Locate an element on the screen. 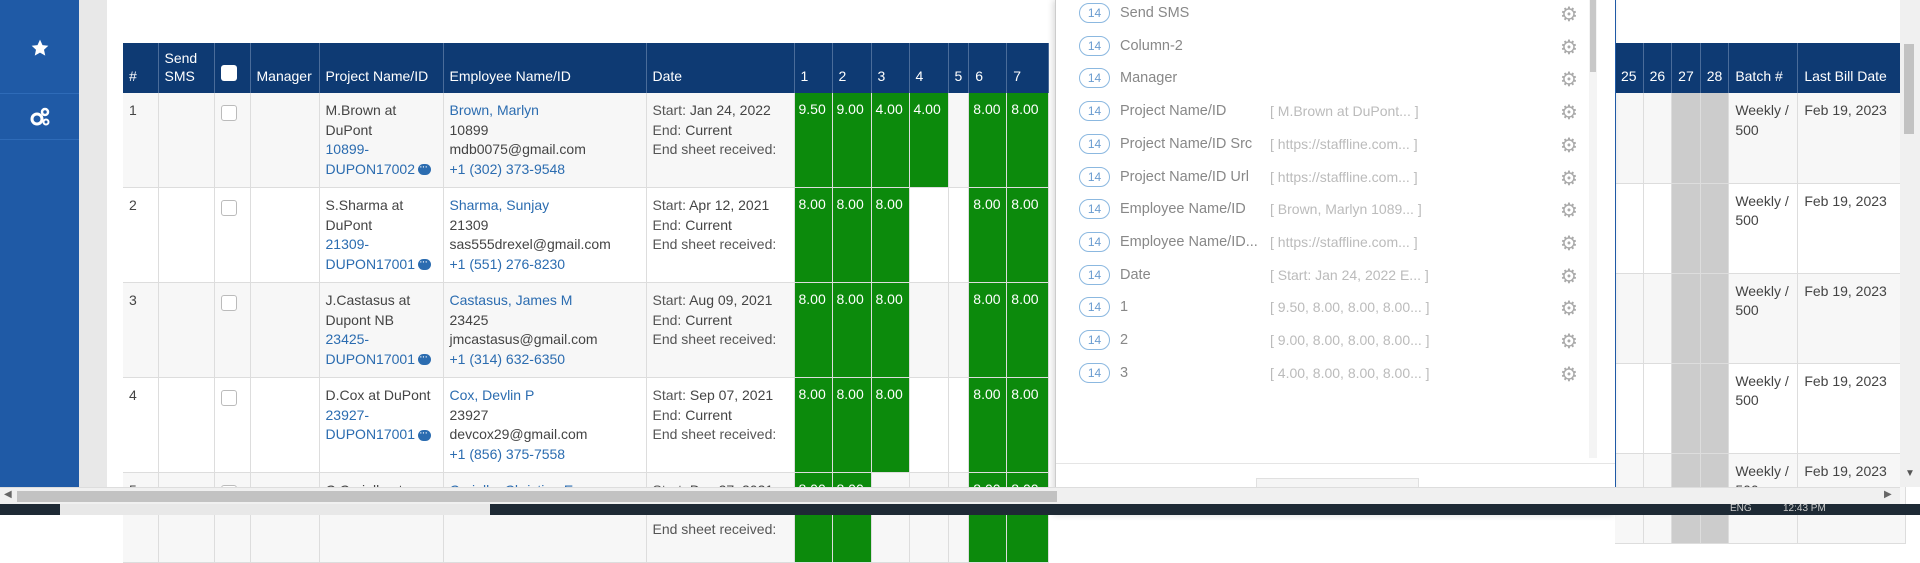 Image resolution: width=1920 pixels, height=563 pixels. col-header-day-28: 28 is located at coordinates (1715, 68).